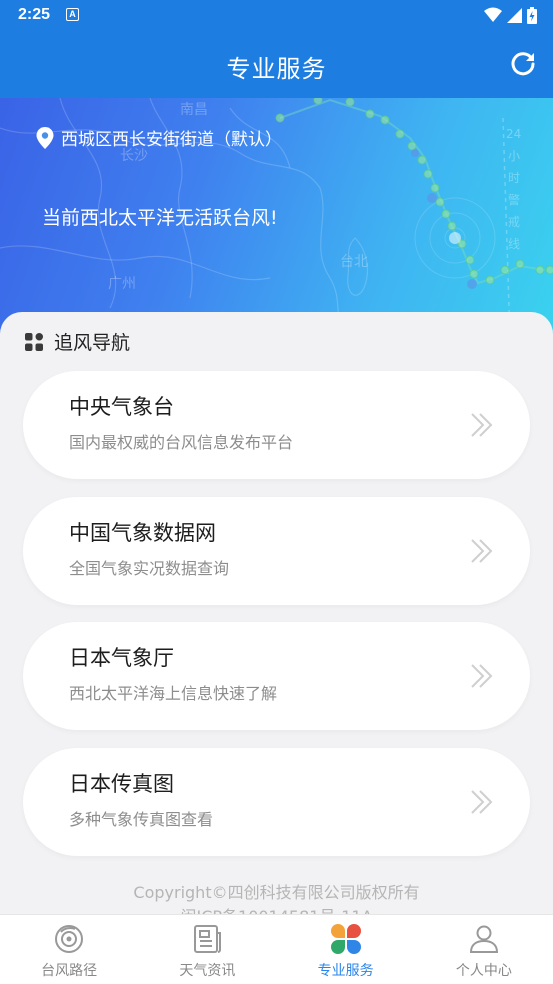  I want to click on battery-icon, so click(532, 15).